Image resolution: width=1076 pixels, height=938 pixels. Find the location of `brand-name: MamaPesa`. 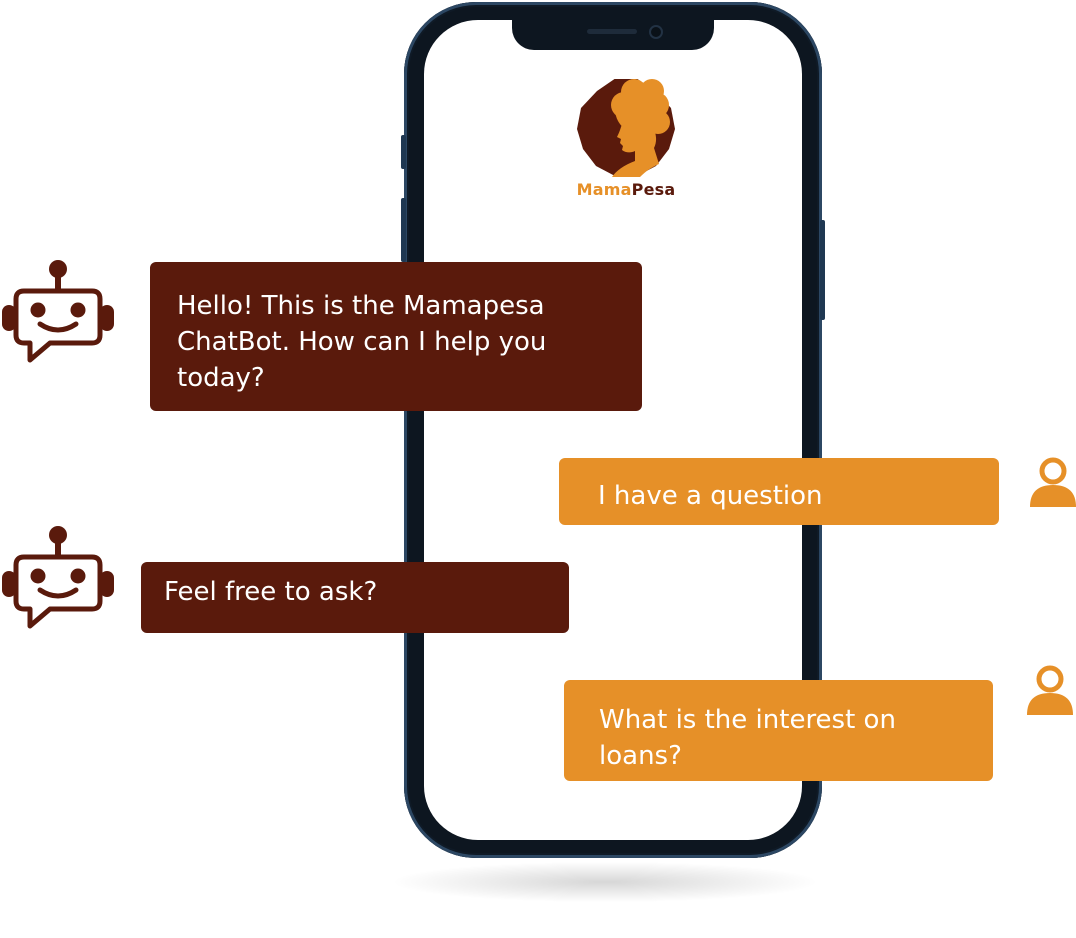

brand-name: MamaPesa is located at coordinates (626, 189).